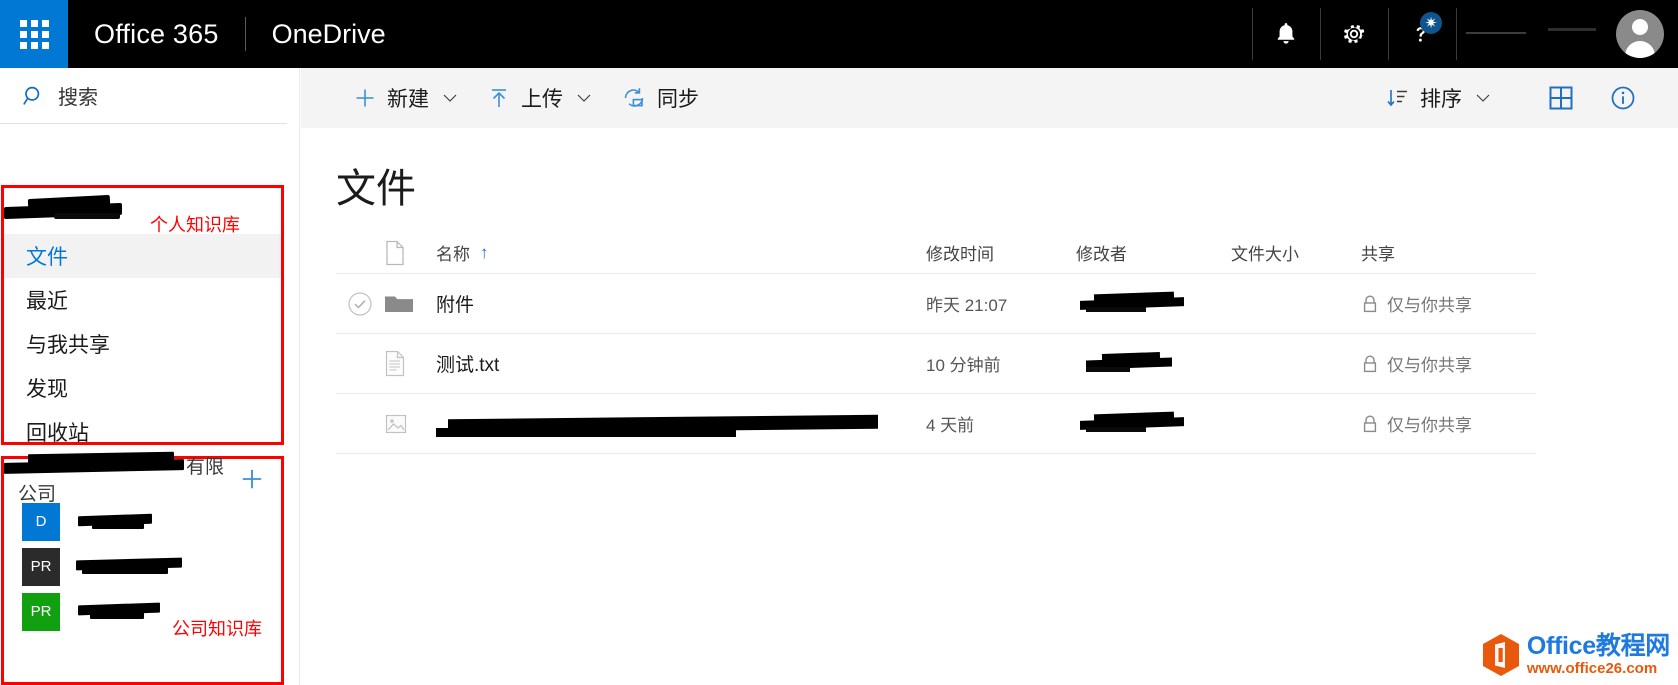 The width and height of the screenshot is (1678, 685). I want to click on row-name, so click(681, 424).